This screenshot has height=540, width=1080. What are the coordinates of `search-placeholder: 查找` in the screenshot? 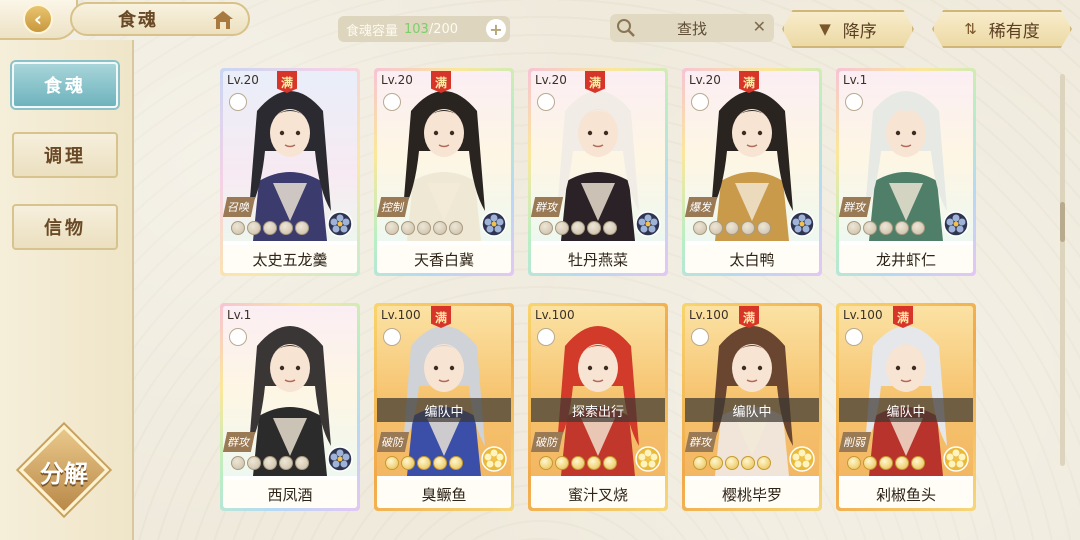 It's located at (691, 28).